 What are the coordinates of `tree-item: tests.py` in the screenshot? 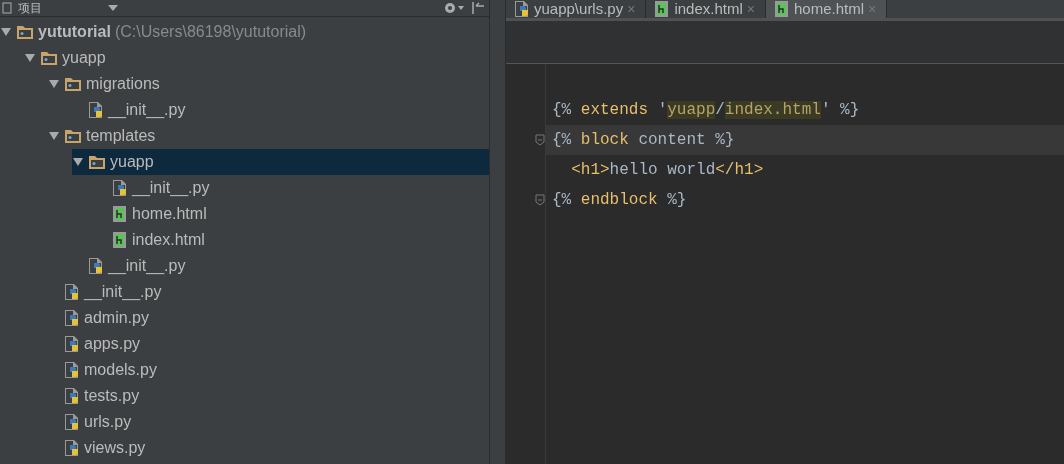 It's located at (268, 396).